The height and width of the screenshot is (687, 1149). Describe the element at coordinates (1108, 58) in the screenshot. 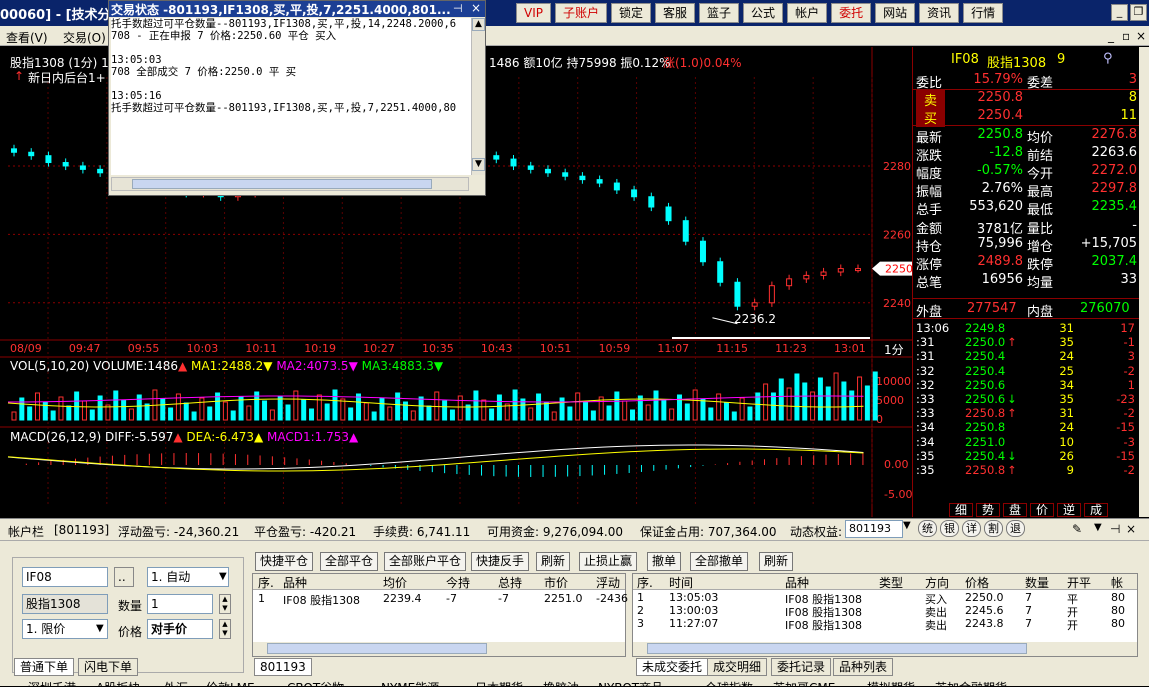

I see `quote-icon: ⚲` at that location.